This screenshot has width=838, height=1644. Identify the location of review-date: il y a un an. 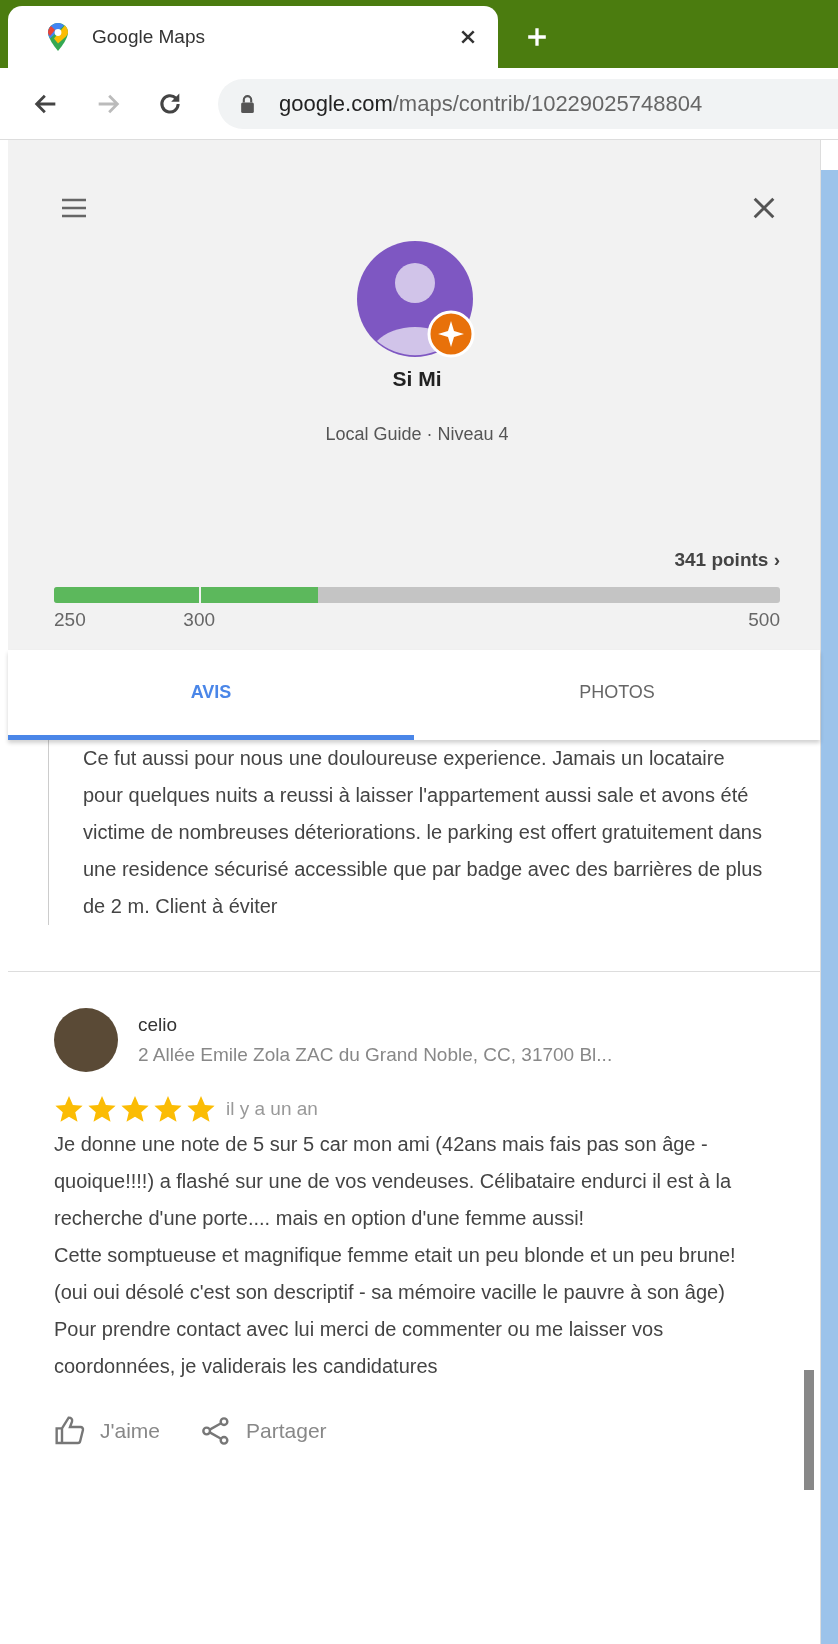
(272, 1109).